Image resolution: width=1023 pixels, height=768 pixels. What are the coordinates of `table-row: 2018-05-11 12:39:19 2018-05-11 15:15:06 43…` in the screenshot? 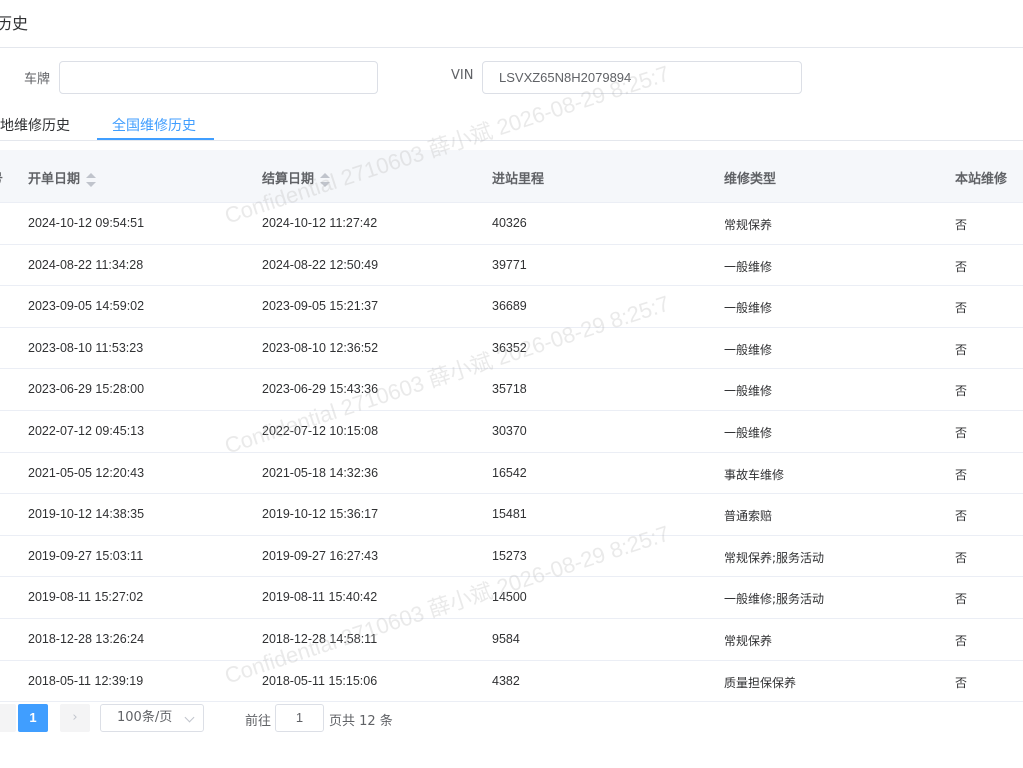 It's located at (511, 682).